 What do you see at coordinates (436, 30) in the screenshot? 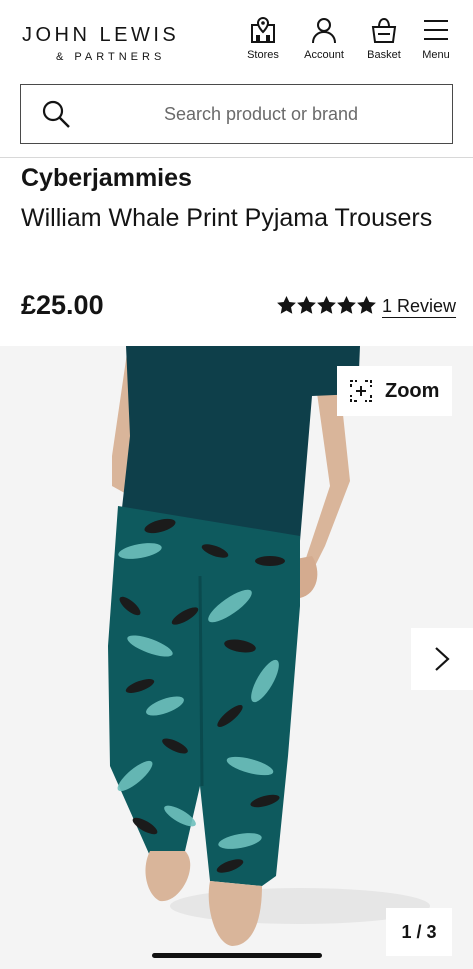
I see `menu-icon` at bounding box center [436, 30].